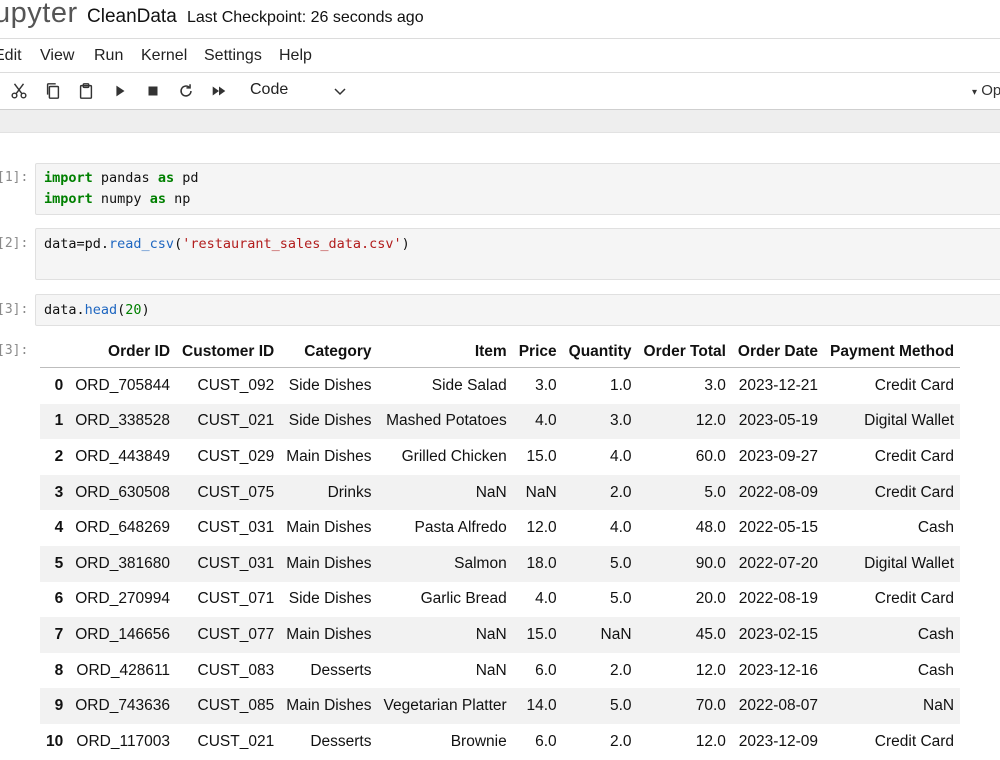 This screenshot has width=1000, height=760. Describe the element at coordinates (86, 91) in the screenshot. I see `paste-icon` at that location.